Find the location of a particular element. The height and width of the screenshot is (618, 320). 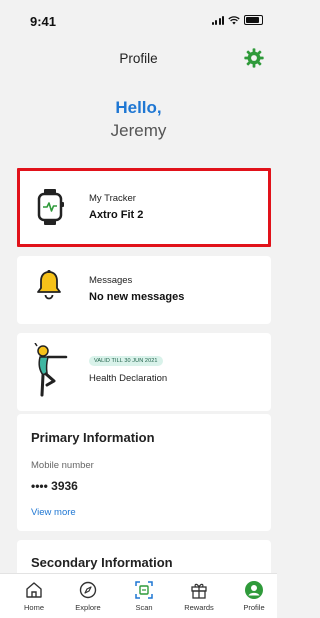

header: Profile is located at coordinates (138, 58).